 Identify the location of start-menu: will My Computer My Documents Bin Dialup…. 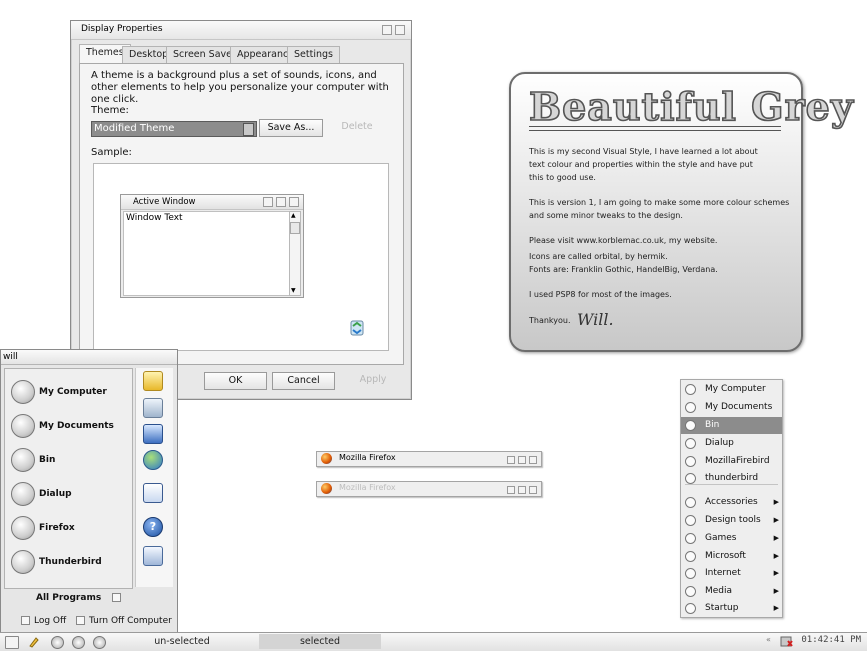
(89, 491).